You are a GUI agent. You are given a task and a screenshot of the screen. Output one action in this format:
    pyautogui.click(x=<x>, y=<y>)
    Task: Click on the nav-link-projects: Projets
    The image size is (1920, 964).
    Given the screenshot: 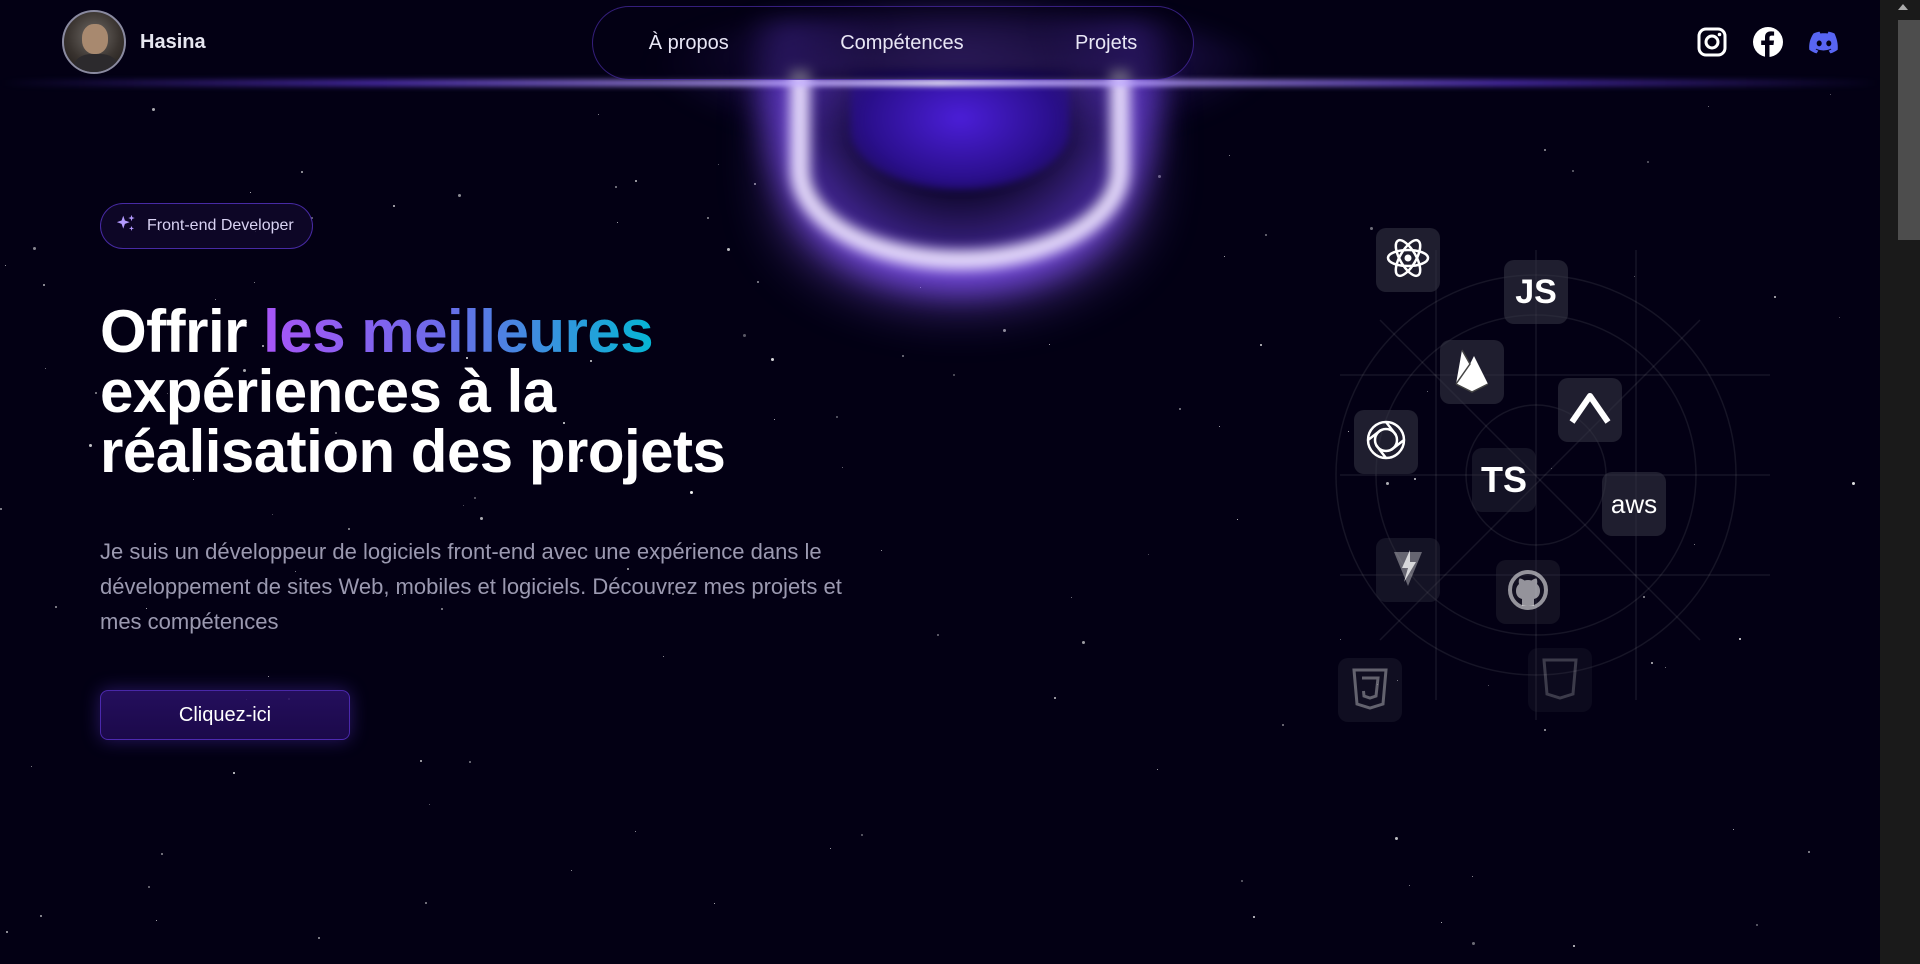 What is the action you would take?
    pyautogui.click(x=1106, y=43)
    